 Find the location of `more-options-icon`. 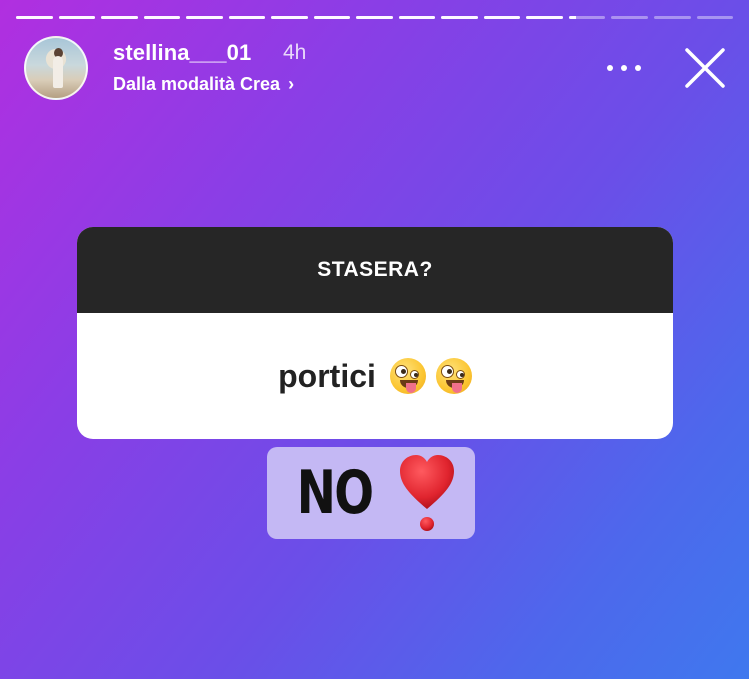

more-options-icon is located at coordinates (624, 68).